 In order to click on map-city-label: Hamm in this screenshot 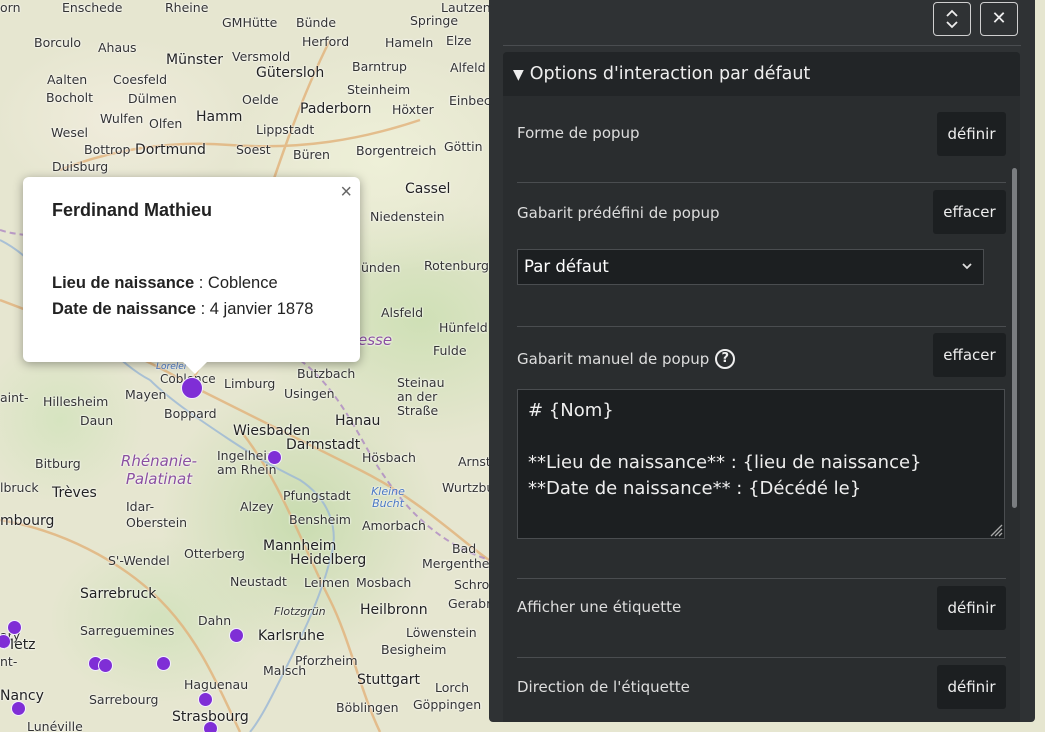, I will do `click(219, 117)`.